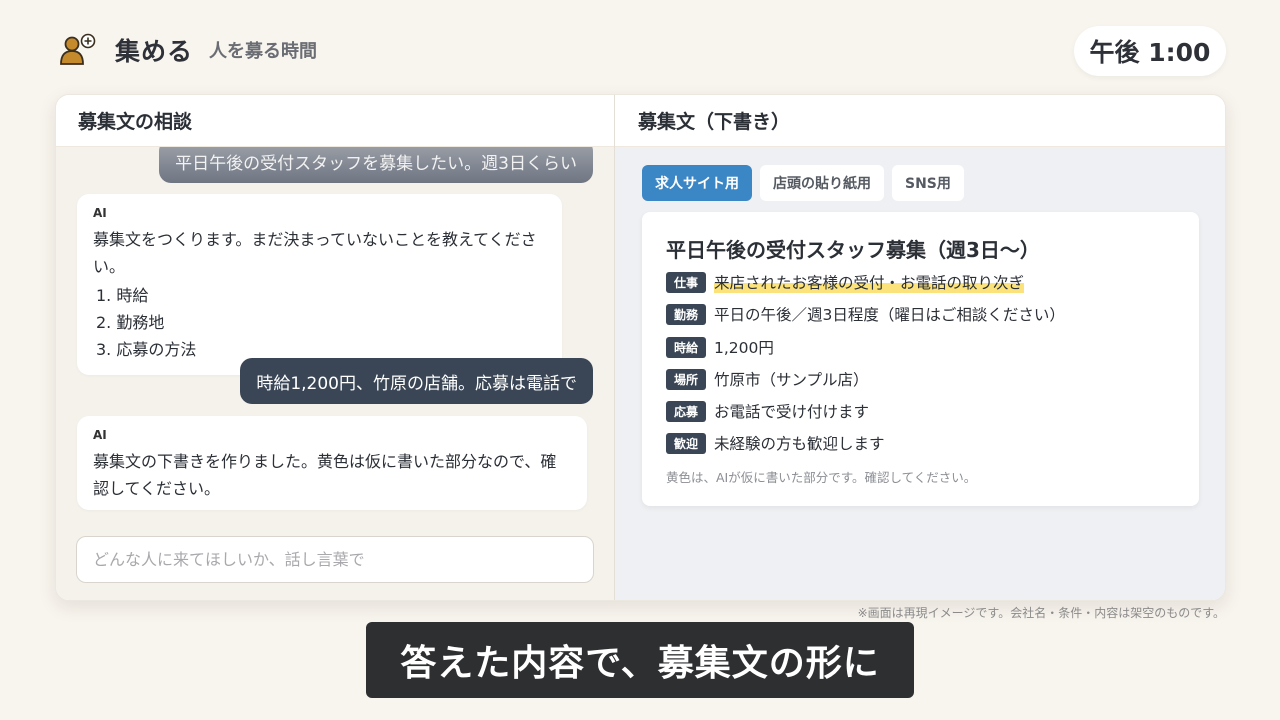 The image size is (1280, 720). I want to click on row-tag: 時給, so click(686, 347).